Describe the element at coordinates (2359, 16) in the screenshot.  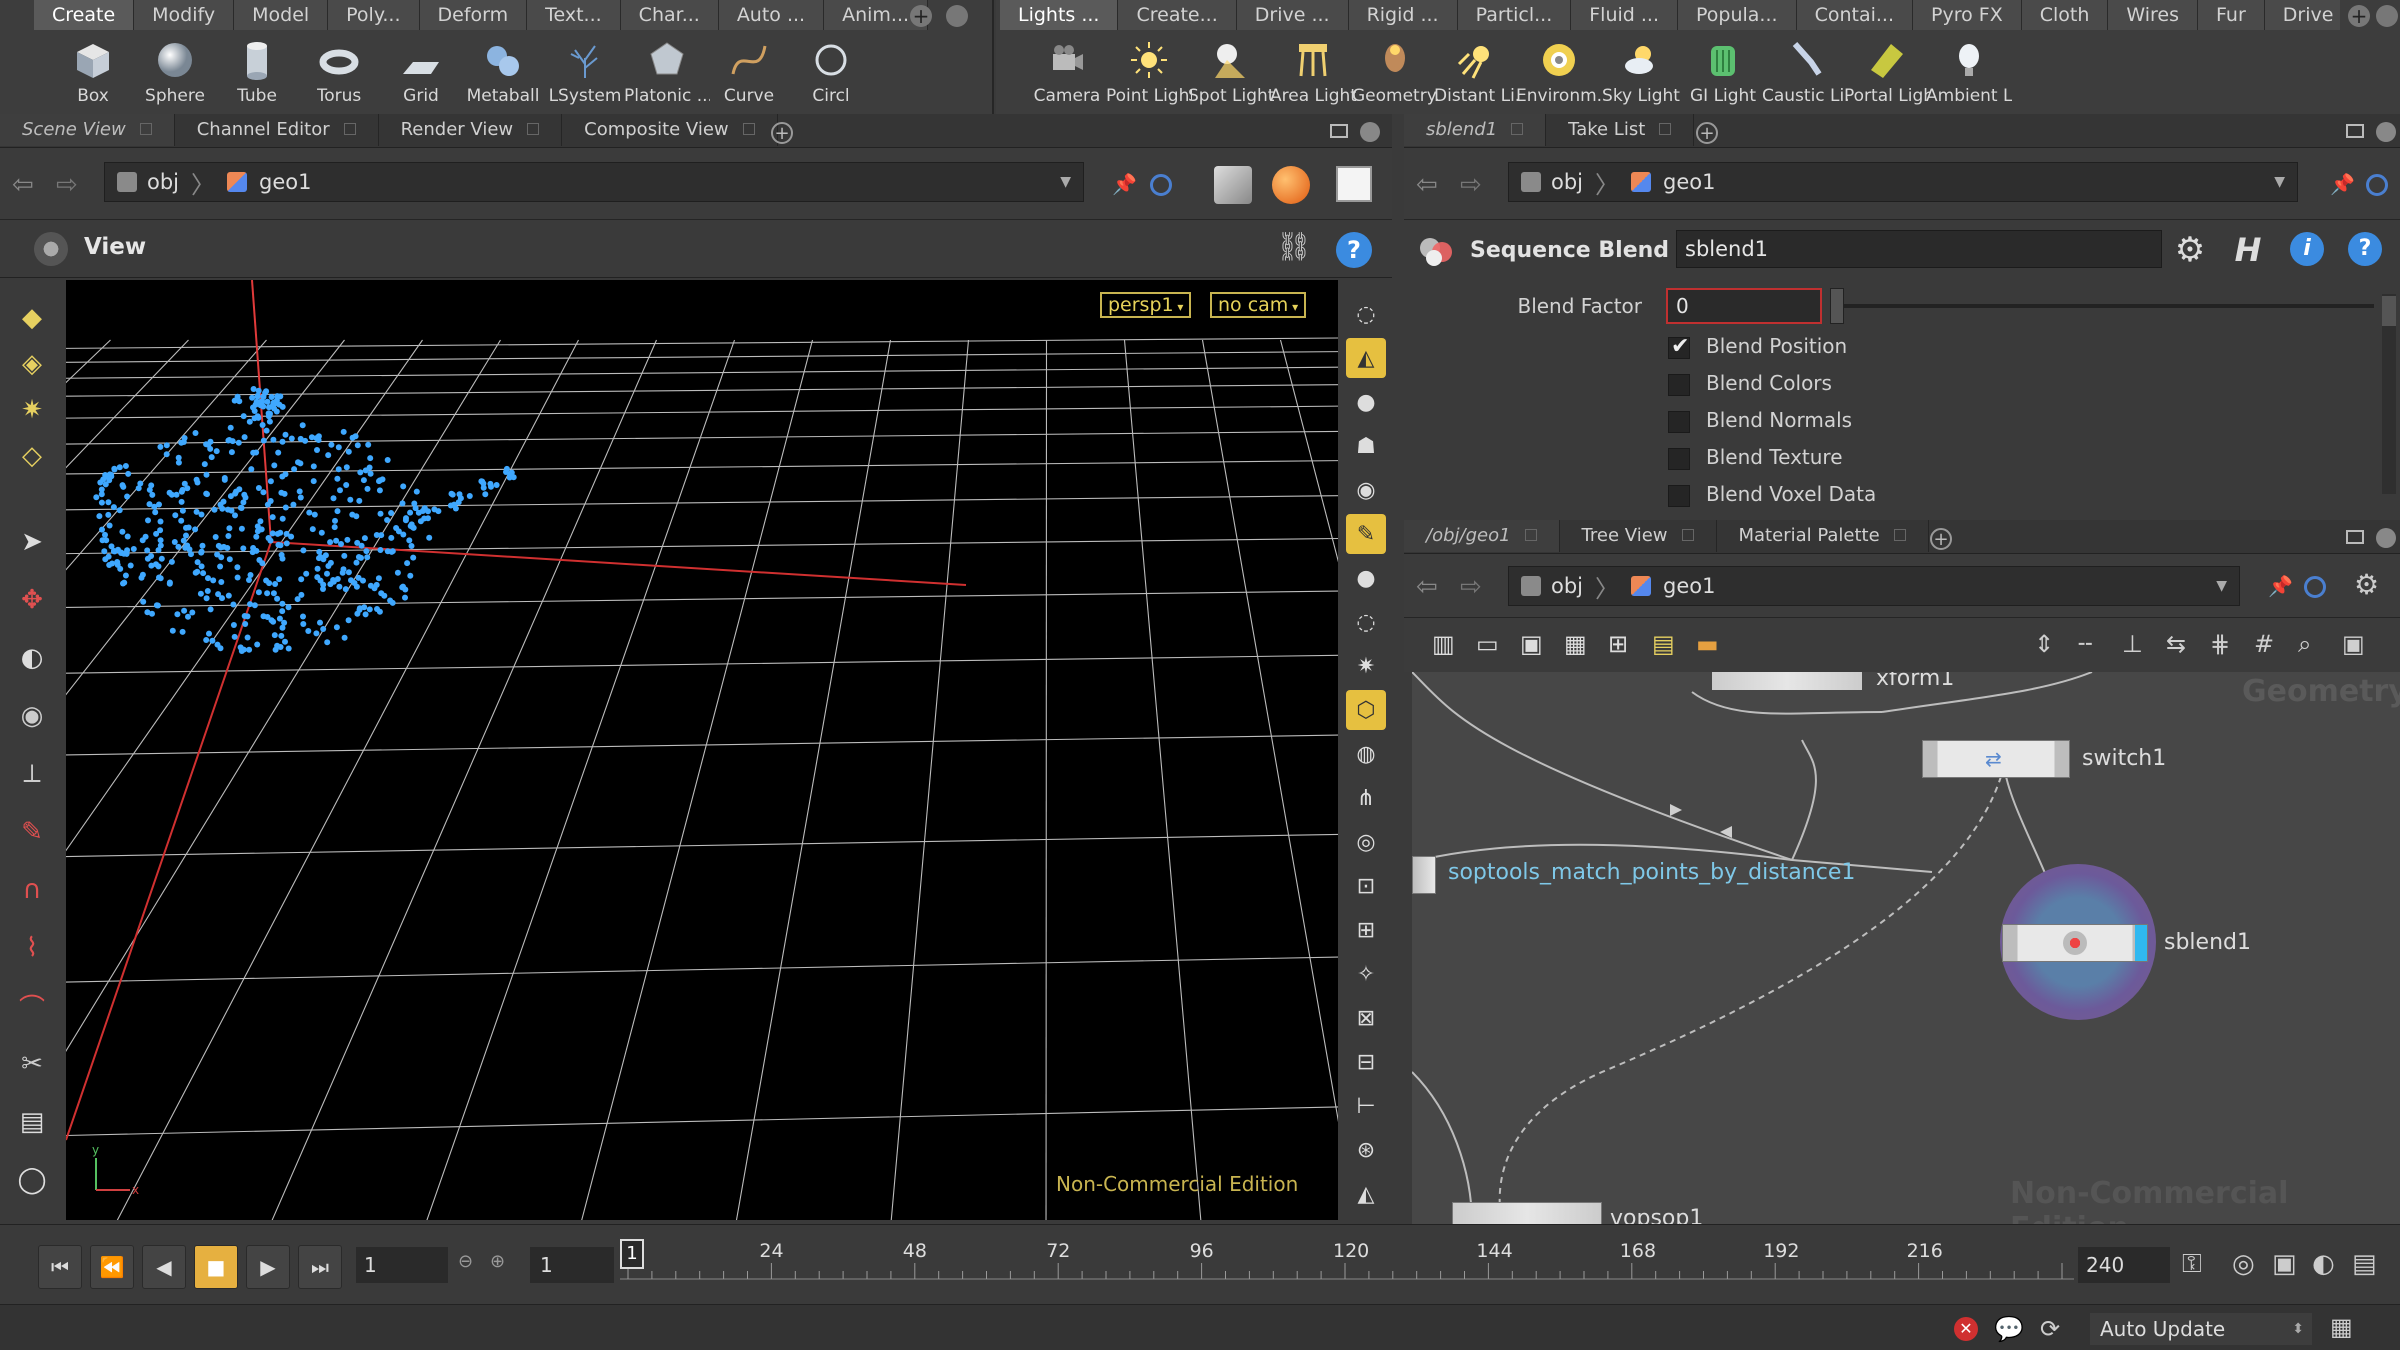
I see `right-shelf-add-icon: +` at that location.